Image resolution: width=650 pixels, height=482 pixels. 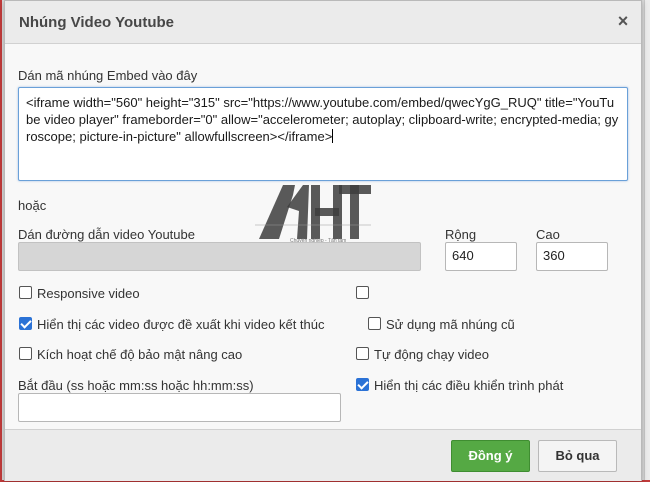 I want to click on or-label: hoặc, so click(x=32, y=205).